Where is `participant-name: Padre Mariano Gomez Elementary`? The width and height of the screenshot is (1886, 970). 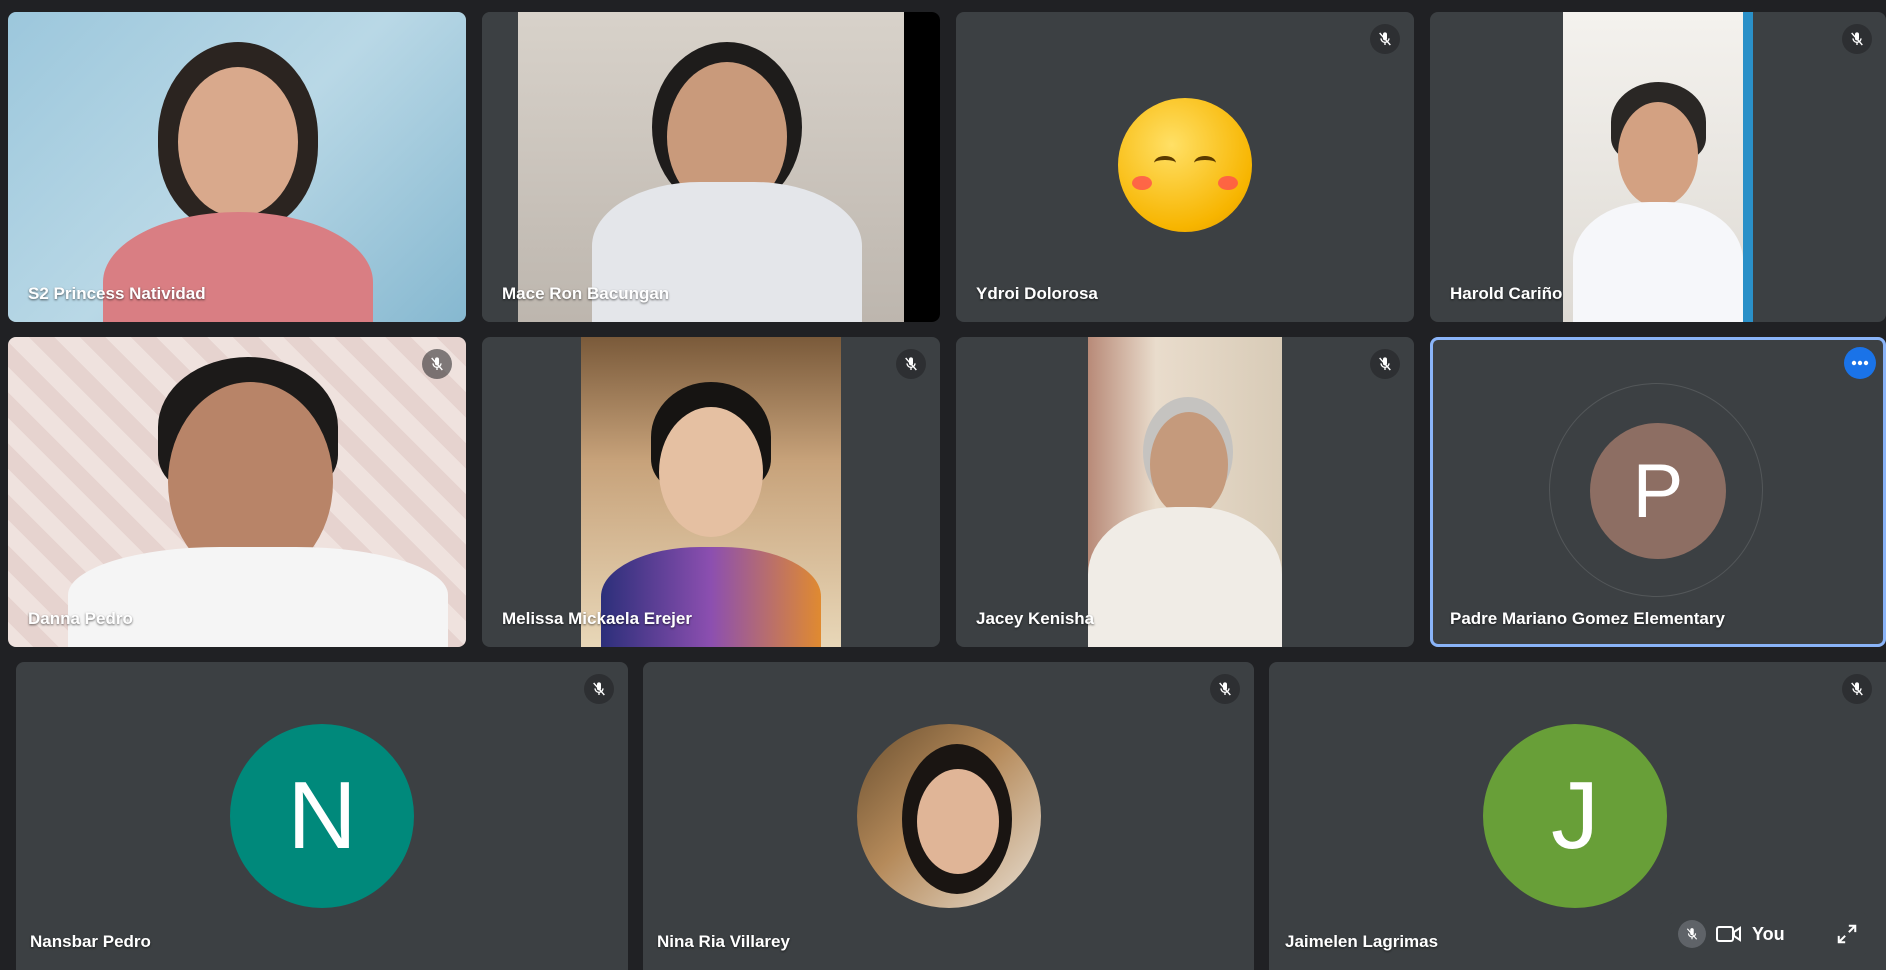
participant-name: Padre Mariano Gomez Elementary is located at coordinates (1587, 618).